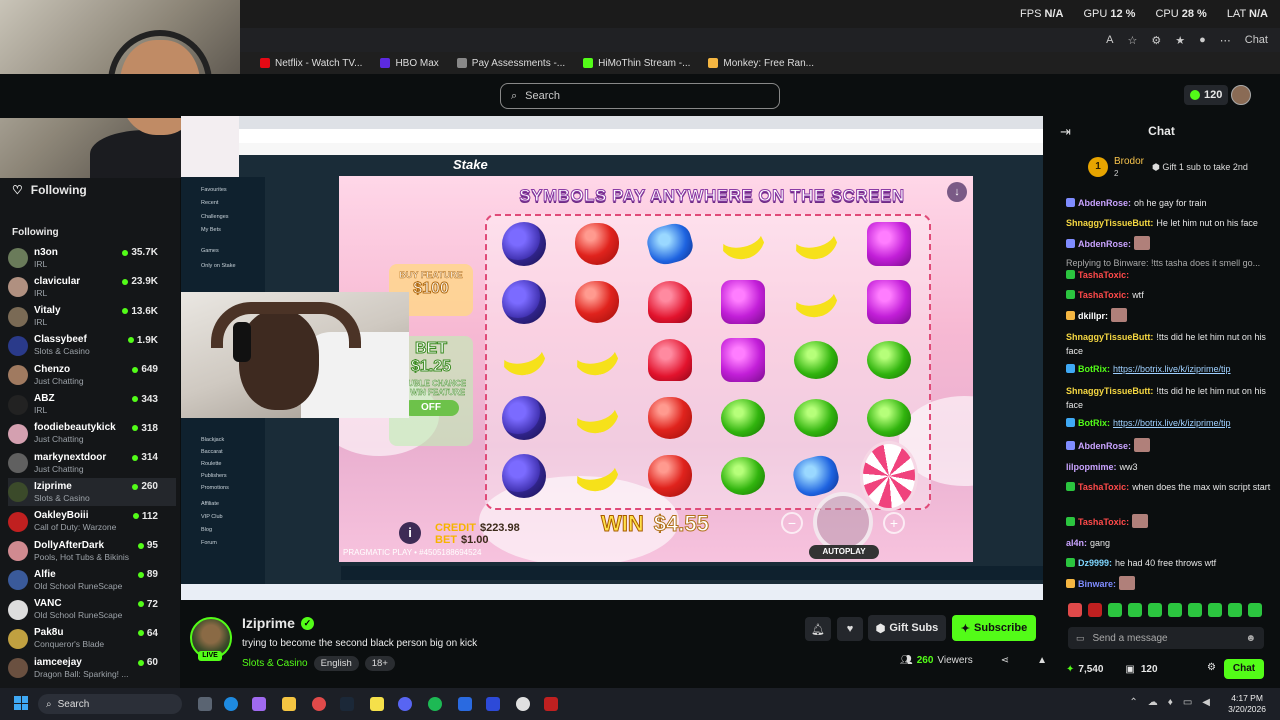 The image size is (1280, 720). What do you see at coordinates (1172, 369) in the screenshot?
I see `chat-link: https://botrix.live/k/iziprime/tip` at bounding box center [1172, 369].